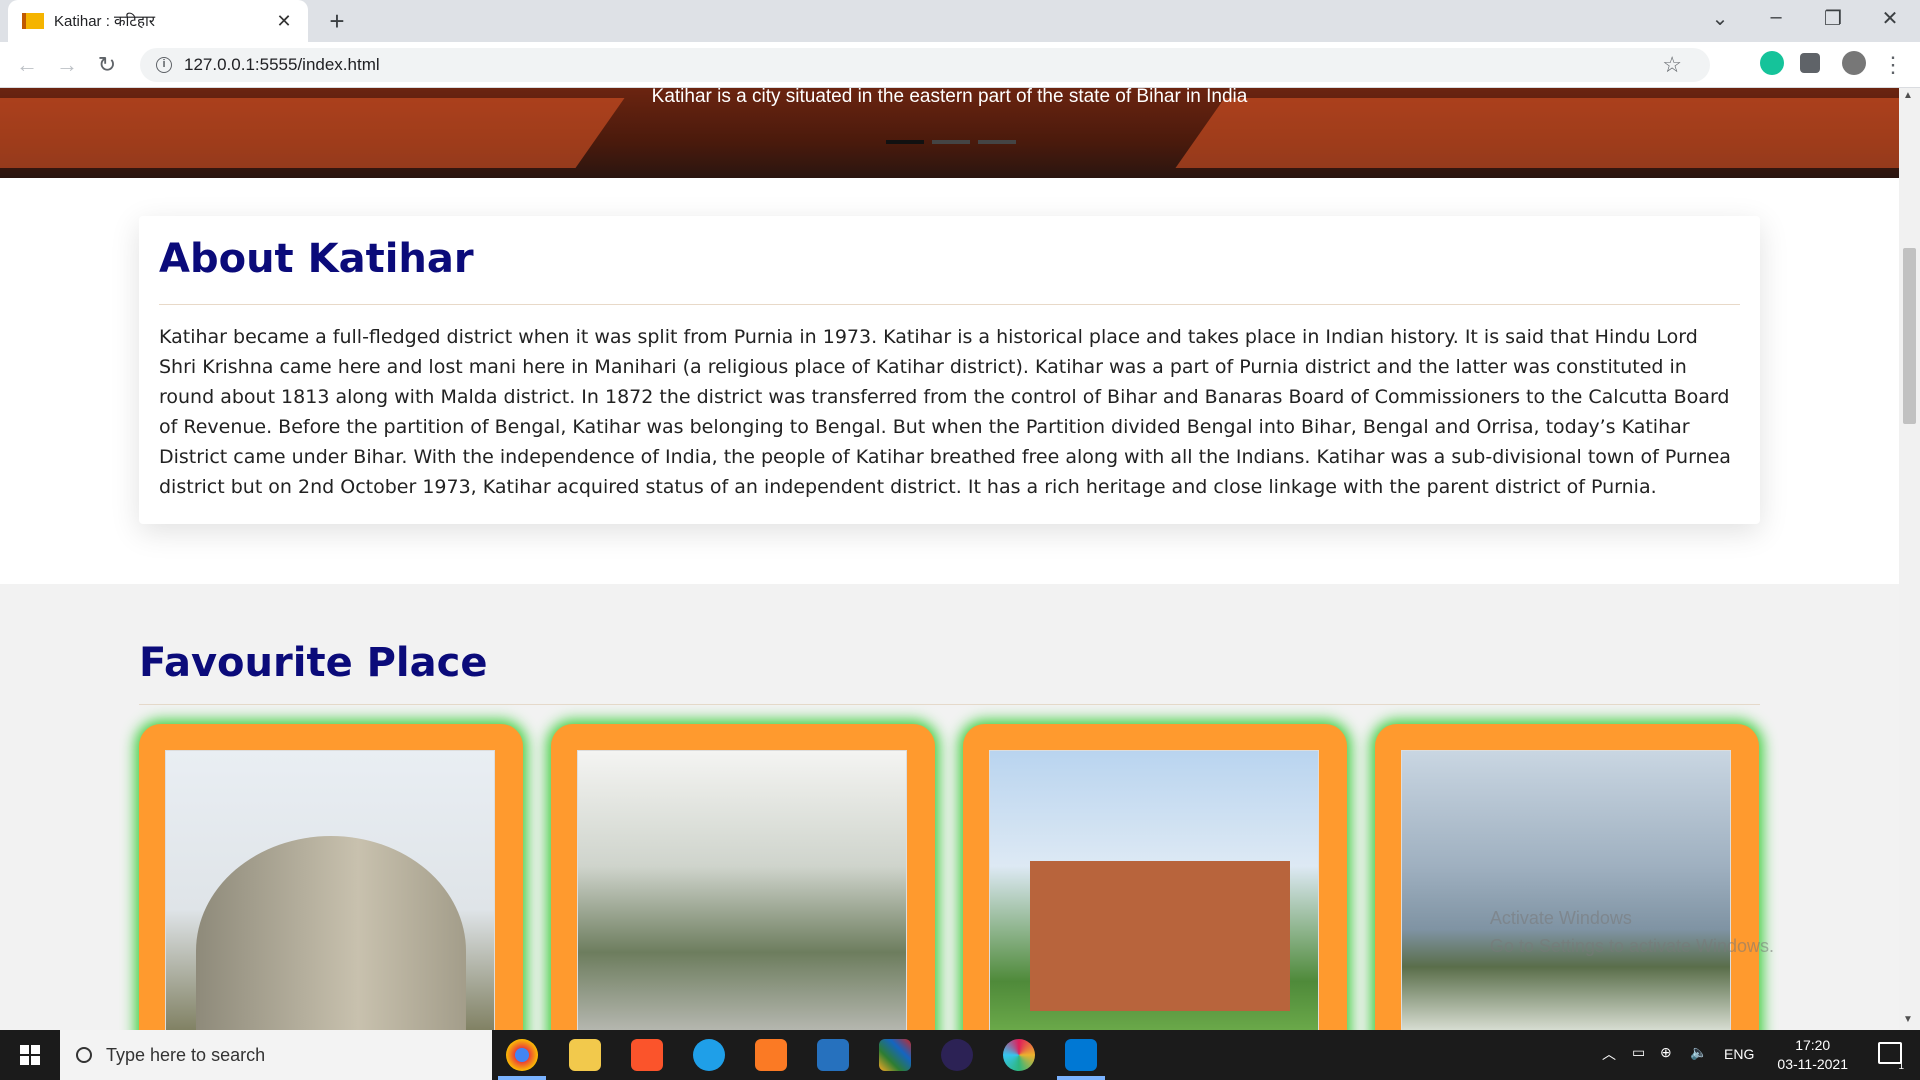  Describe the element at coordinates (33, 21) in the screenshot. I see `flag-favicon-icon` at that location.